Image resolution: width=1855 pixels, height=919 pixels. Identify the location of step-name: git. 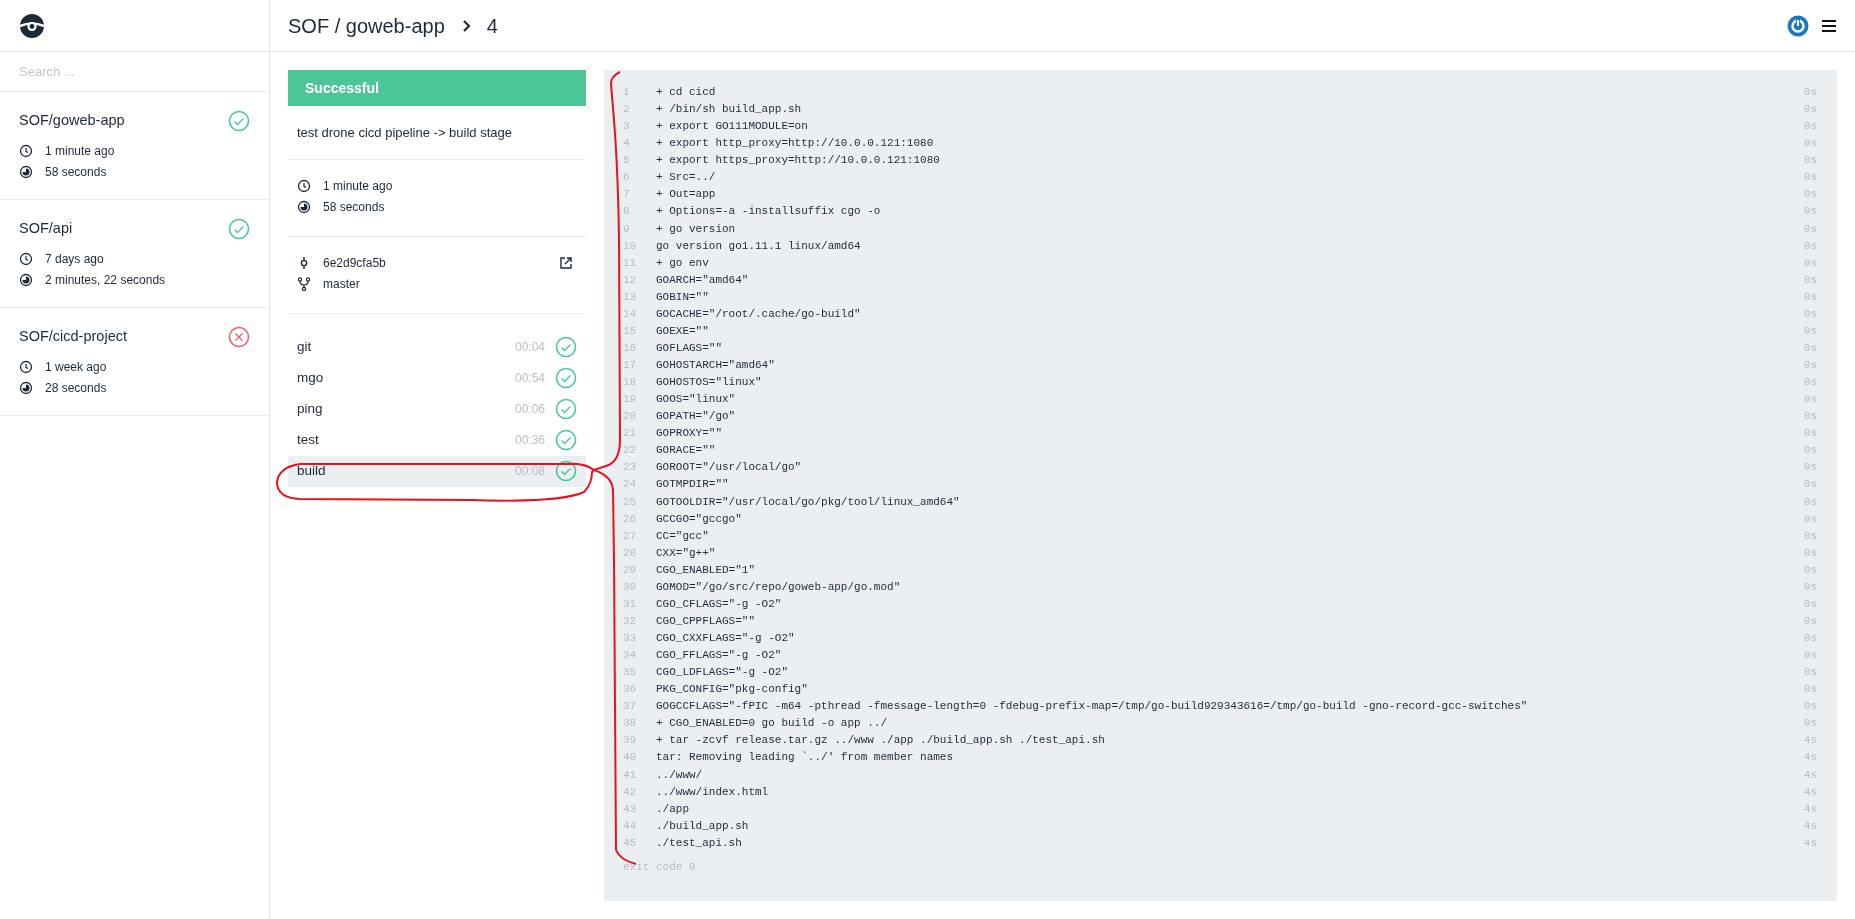
(304, 346).